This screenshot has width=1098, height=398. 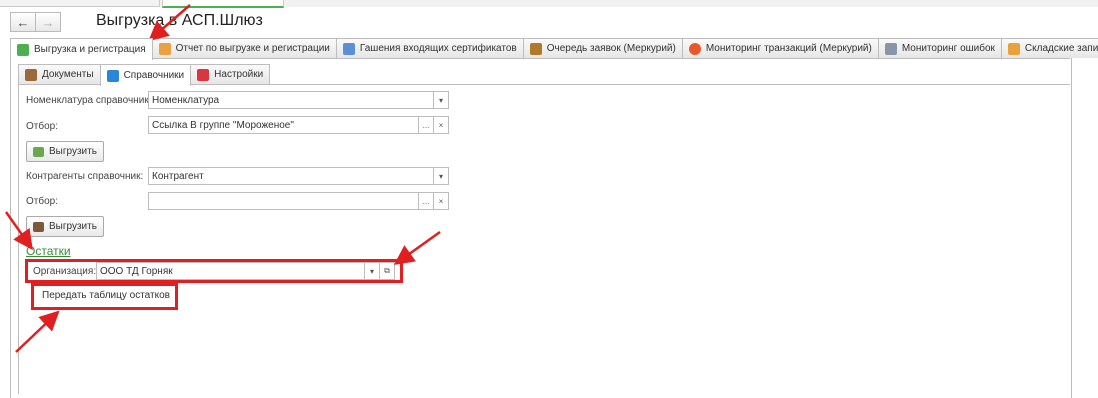 What do you see at coordinates (169, 23) in the screenshot?
I see `arrow-to-main-tab` at bounding box center [169, 23].